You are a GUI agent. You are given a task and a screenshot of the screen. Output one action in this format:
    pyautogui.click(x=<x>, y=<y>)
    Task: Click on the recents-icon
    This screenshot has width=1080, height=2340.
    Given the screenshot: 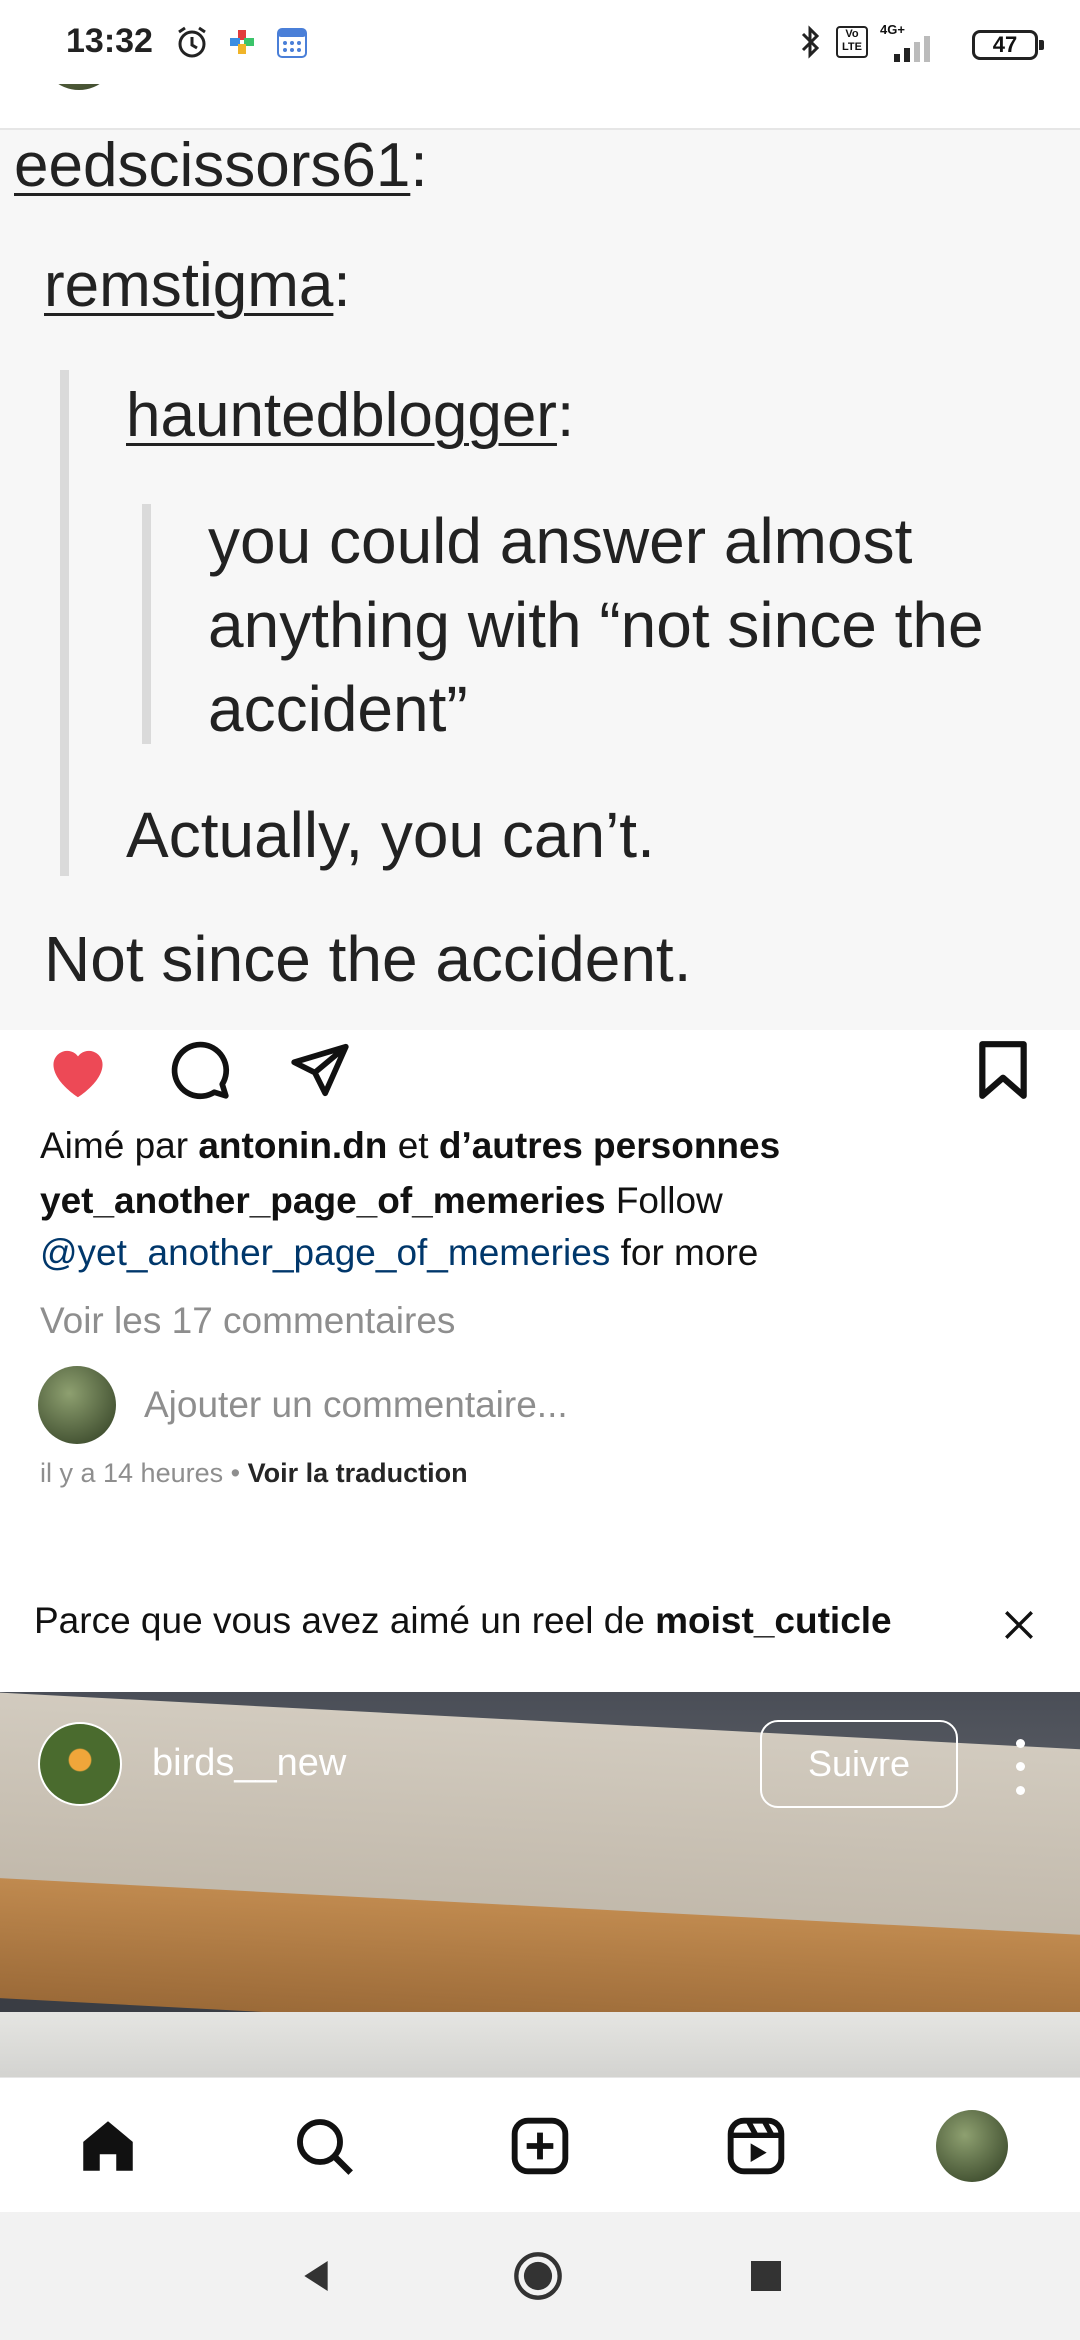 What is the action you would take?
    pyautogui.click(x=766, y=2276)
    